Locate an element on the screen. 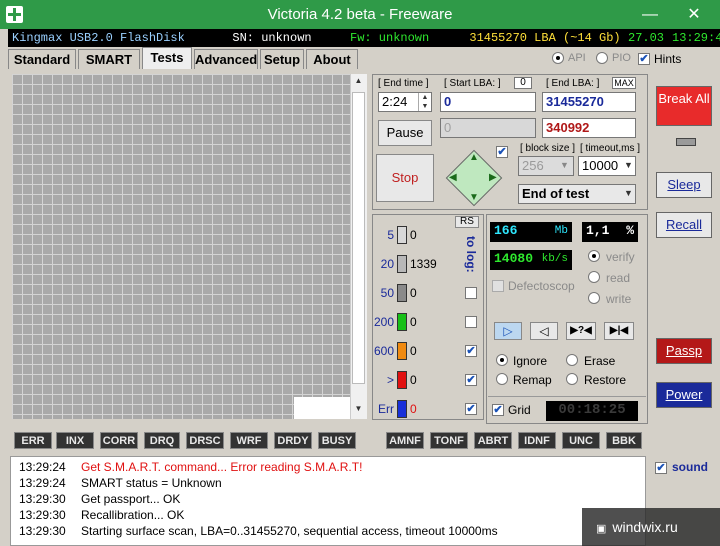  start-lba-label: [ Start LBA: ] is located at coordinates (472, 83).